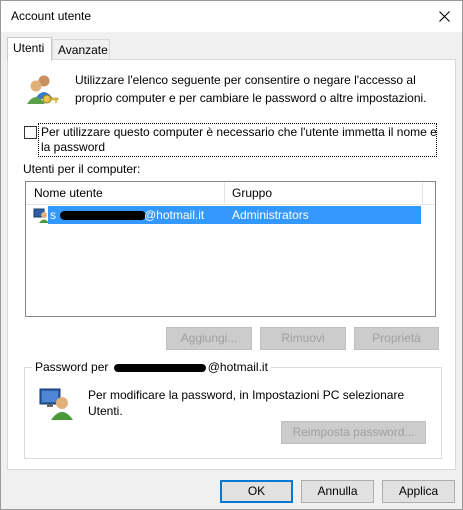 The image size is (463, 510). What do you see at coordinates (51, 16) in the screenshot?
I see `window-title: Account utente` at bounding box center [51, 16].